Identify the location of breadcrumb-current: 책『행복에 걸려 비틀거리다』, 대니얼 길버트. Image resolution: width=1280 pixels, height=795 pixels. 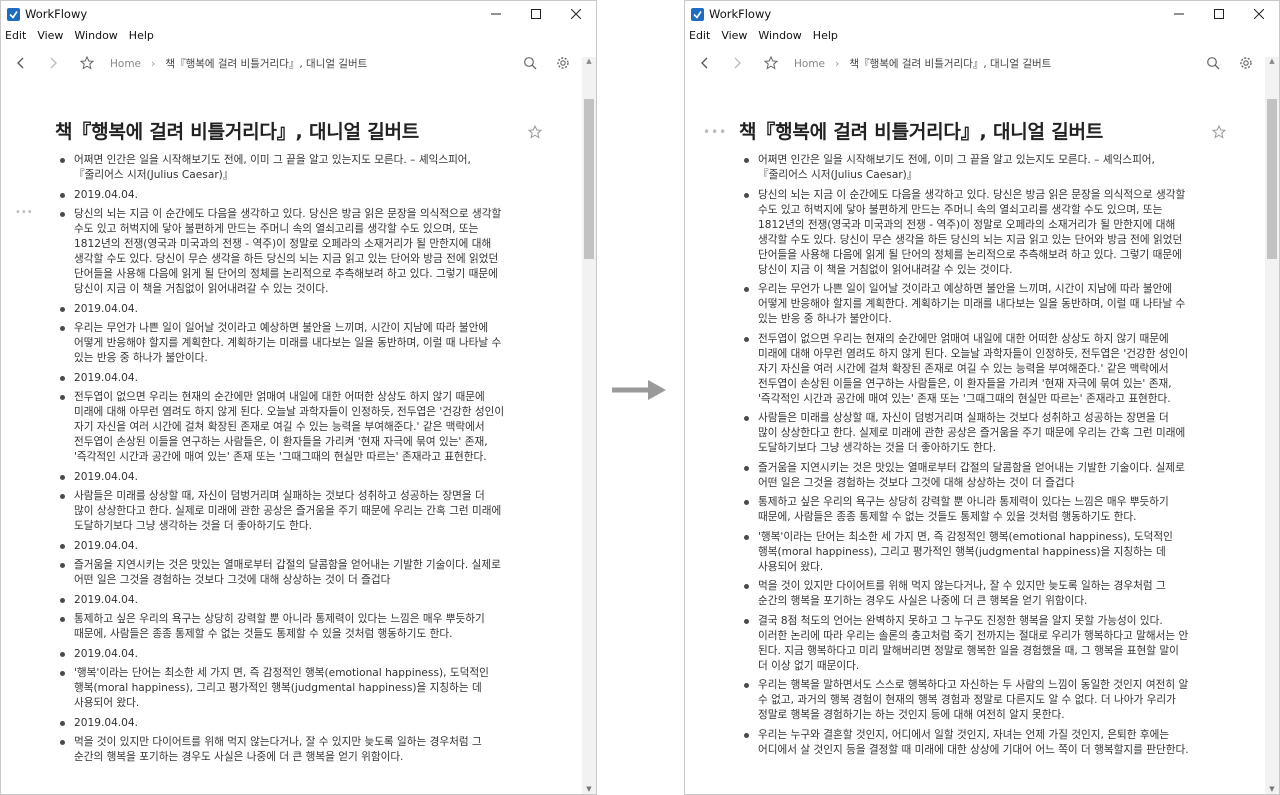
(266, 64).